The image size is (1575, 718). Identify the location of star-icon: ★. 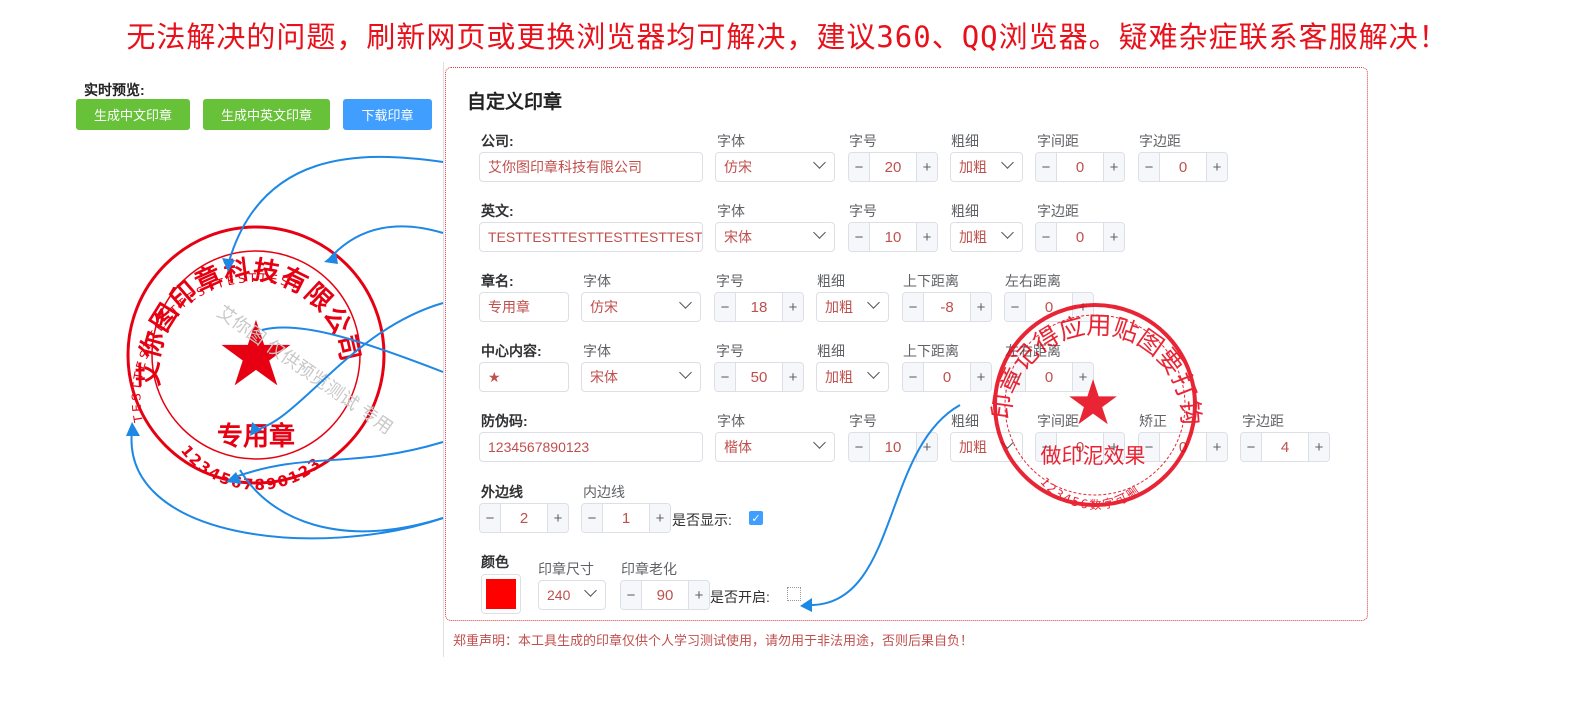
(1093, 402).